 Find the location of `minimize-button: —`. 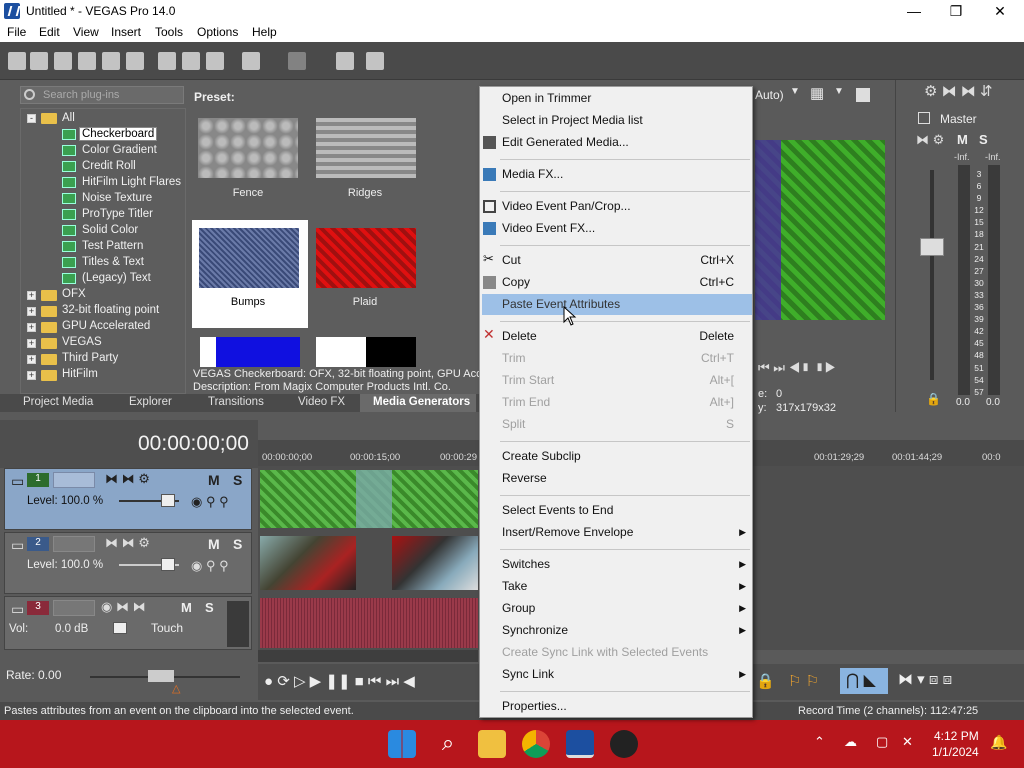

minimize-button: — is located at coordinates (914, 11).